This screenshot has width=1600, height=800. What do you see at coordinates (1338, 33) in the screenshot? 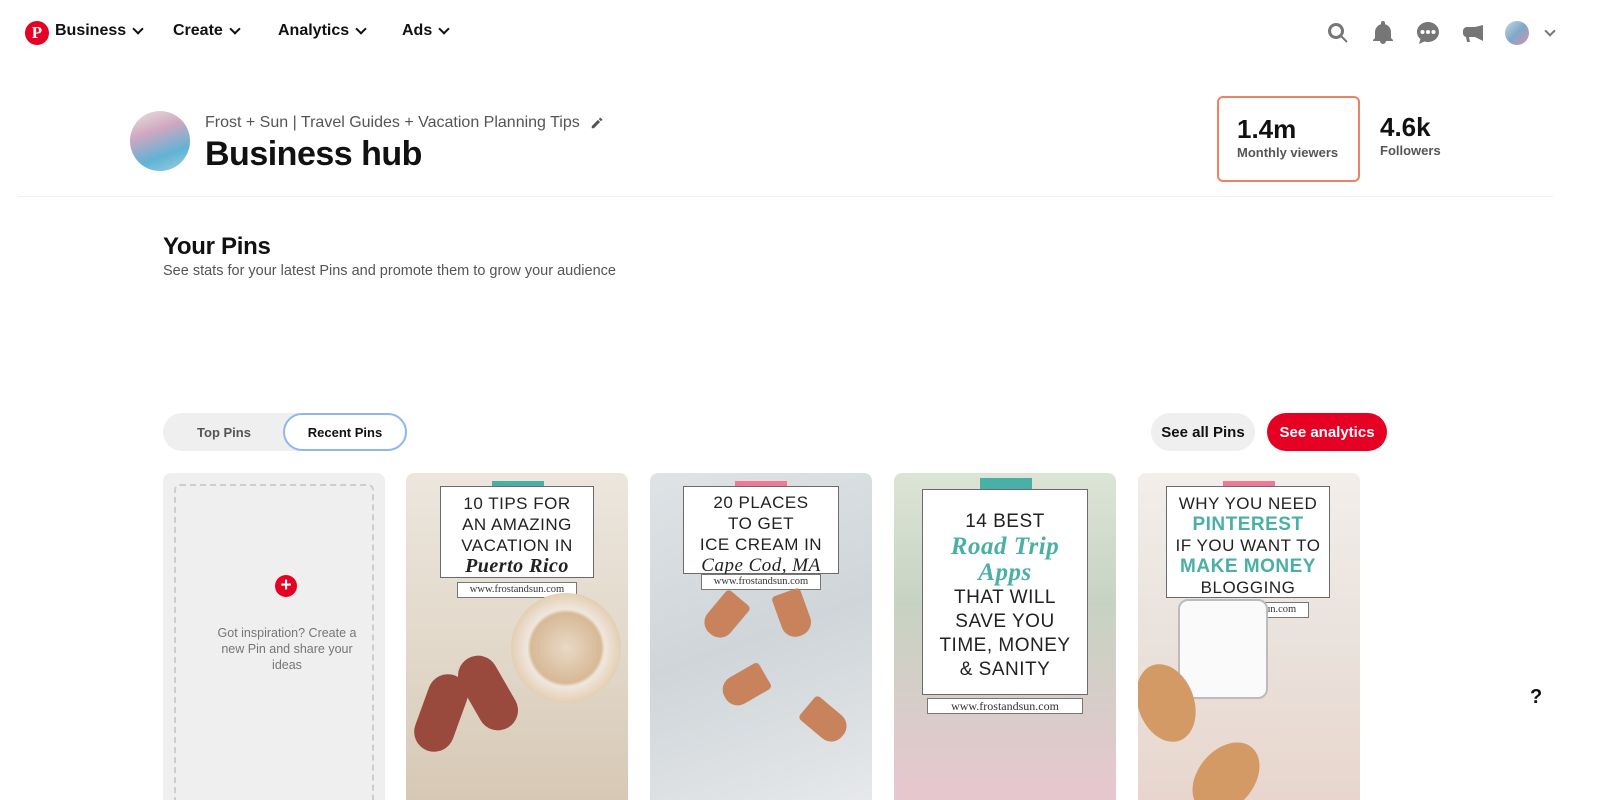
I see `search-icon` at bounding box center [1338, 33].